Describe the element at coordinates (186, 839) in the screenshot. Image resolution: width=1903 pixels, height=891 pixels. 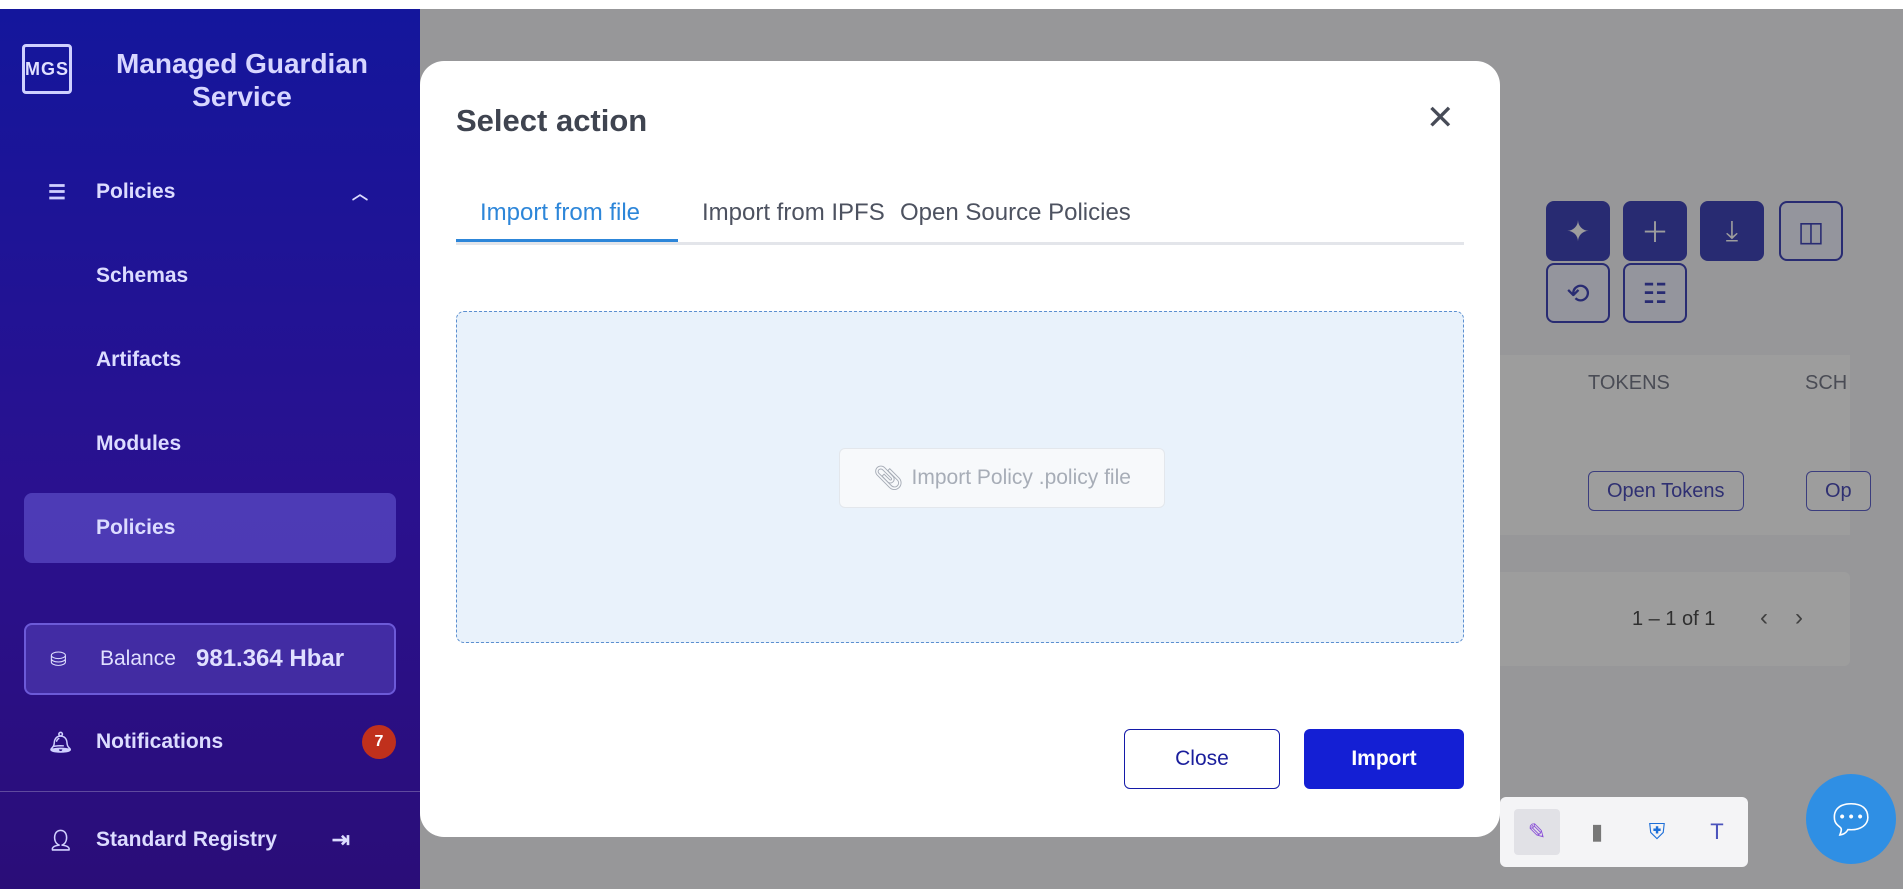
I see `sidebar-item-label: Standard Registry` at that location.